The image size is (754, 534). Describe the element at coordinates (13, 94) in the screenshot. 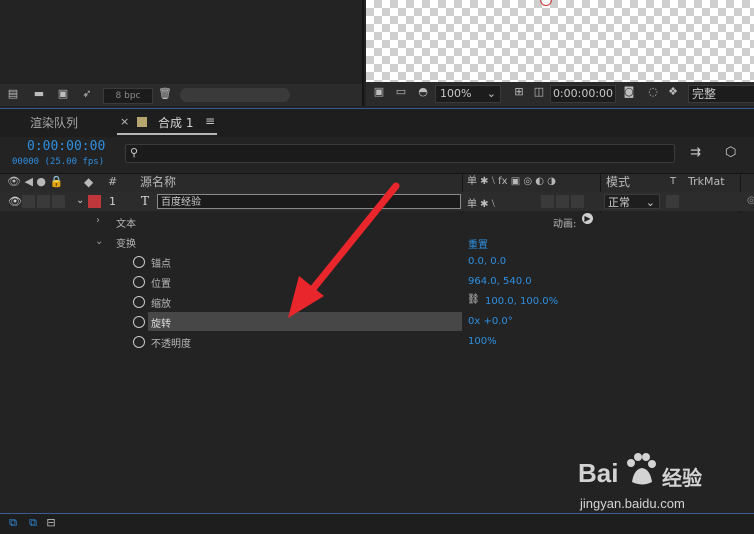

I see `interpret-footage-icon: ▤` at that location.